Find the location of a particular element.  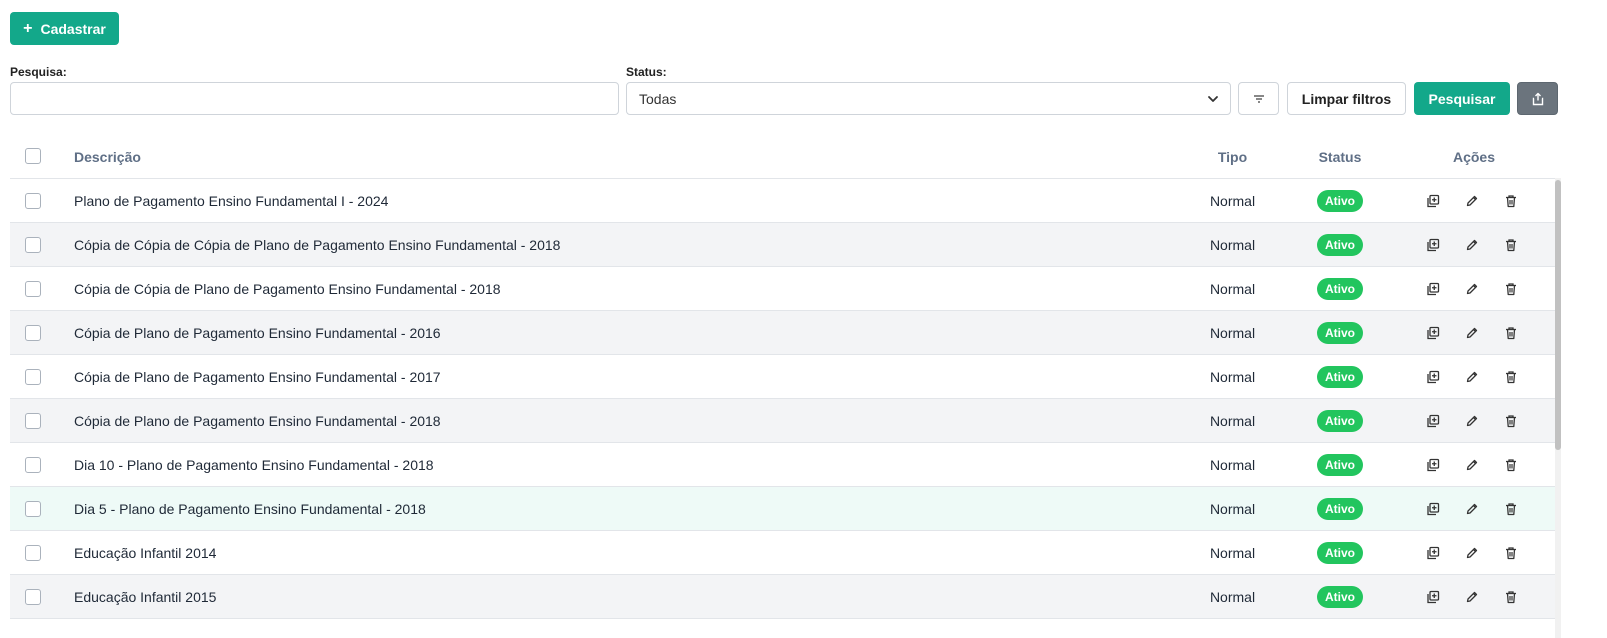

cadastrar-button: + Cadastrar is located at coordinates (64, 28).